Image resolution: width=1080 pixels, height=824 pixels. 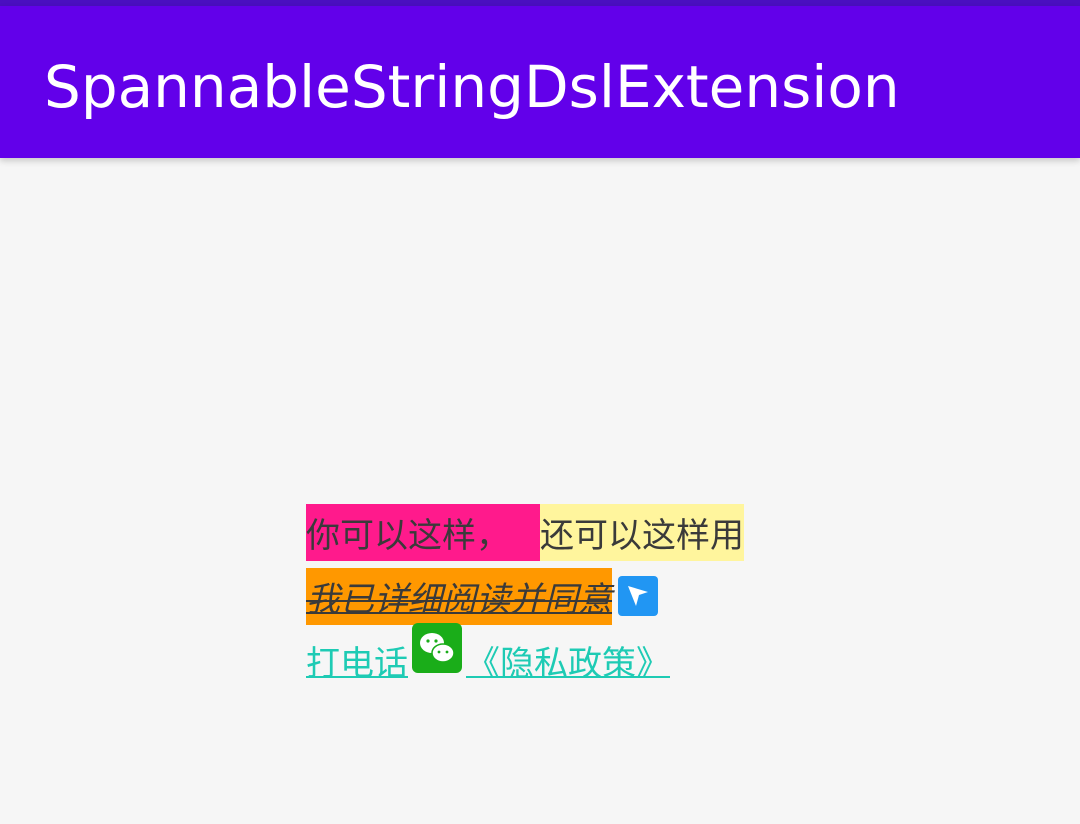 What do you see at coordinates (357, 660) in the screenshot?
I see `call-link: 打电话` at bounding box center [357, 660].